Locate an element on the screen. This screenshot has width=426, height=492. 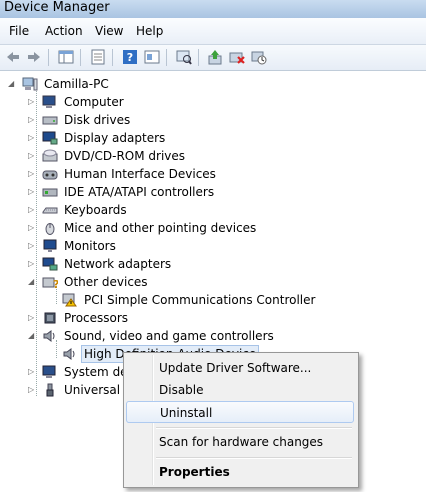
dvd-drive-icon is located at coordinates (50, 156).